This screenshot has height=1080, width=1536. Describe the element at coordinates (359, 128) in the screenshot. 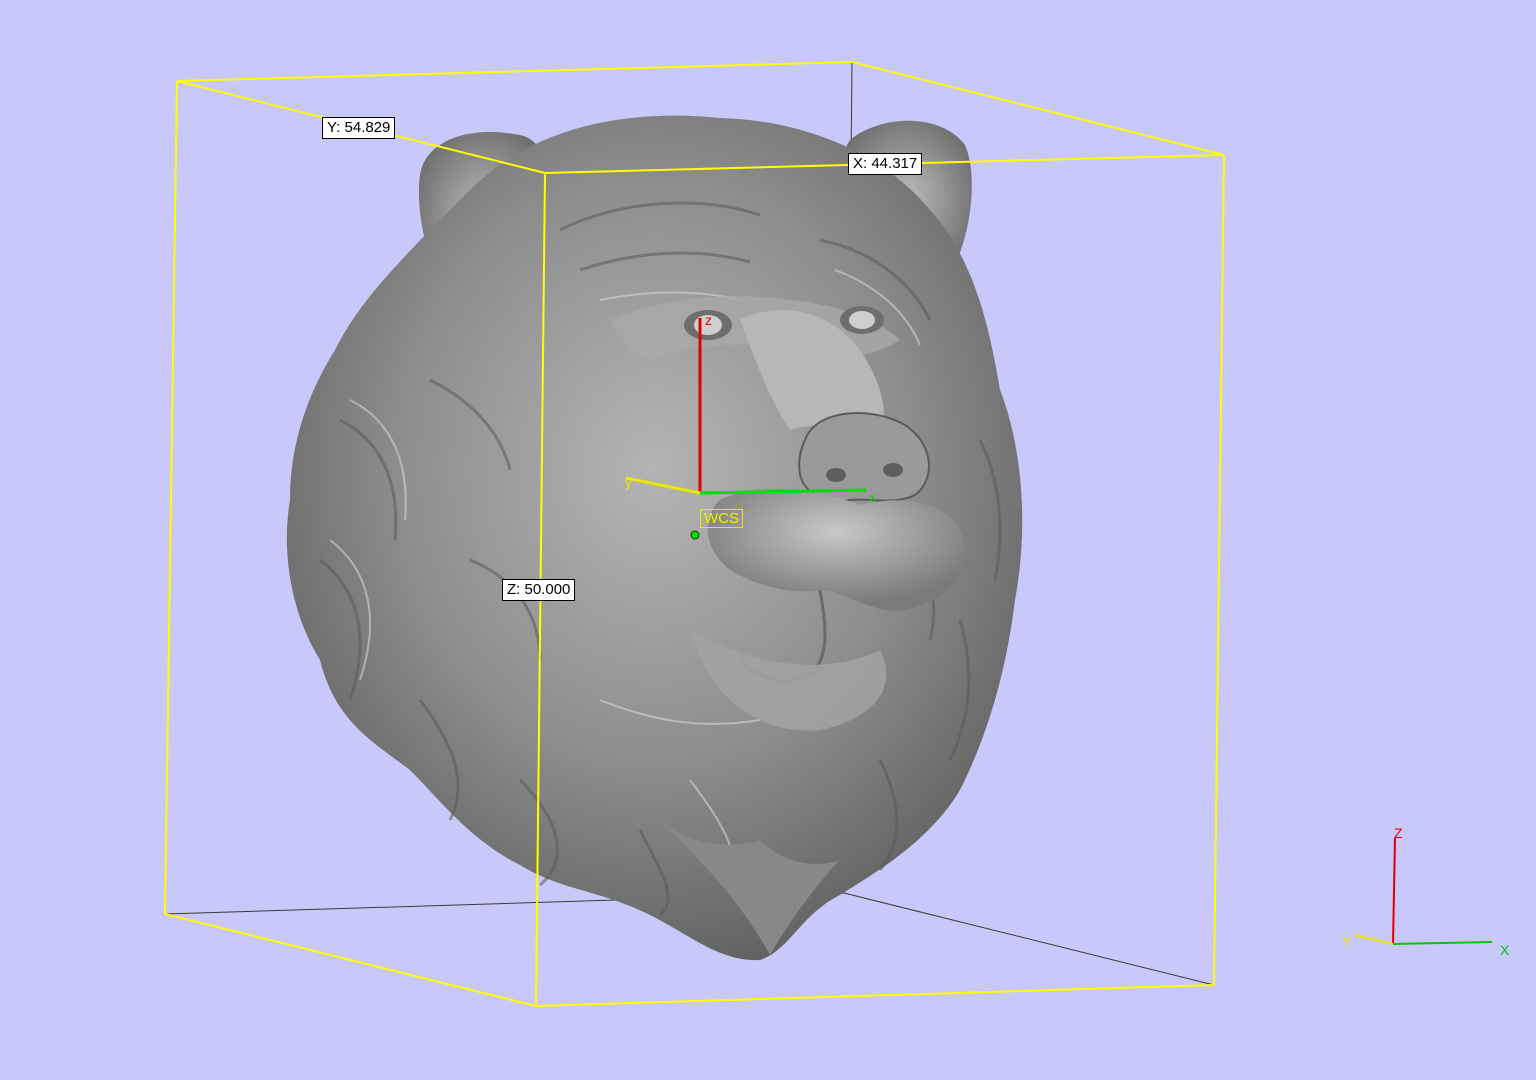

I see `y-dimension-label: Y: 54.829` at that location.